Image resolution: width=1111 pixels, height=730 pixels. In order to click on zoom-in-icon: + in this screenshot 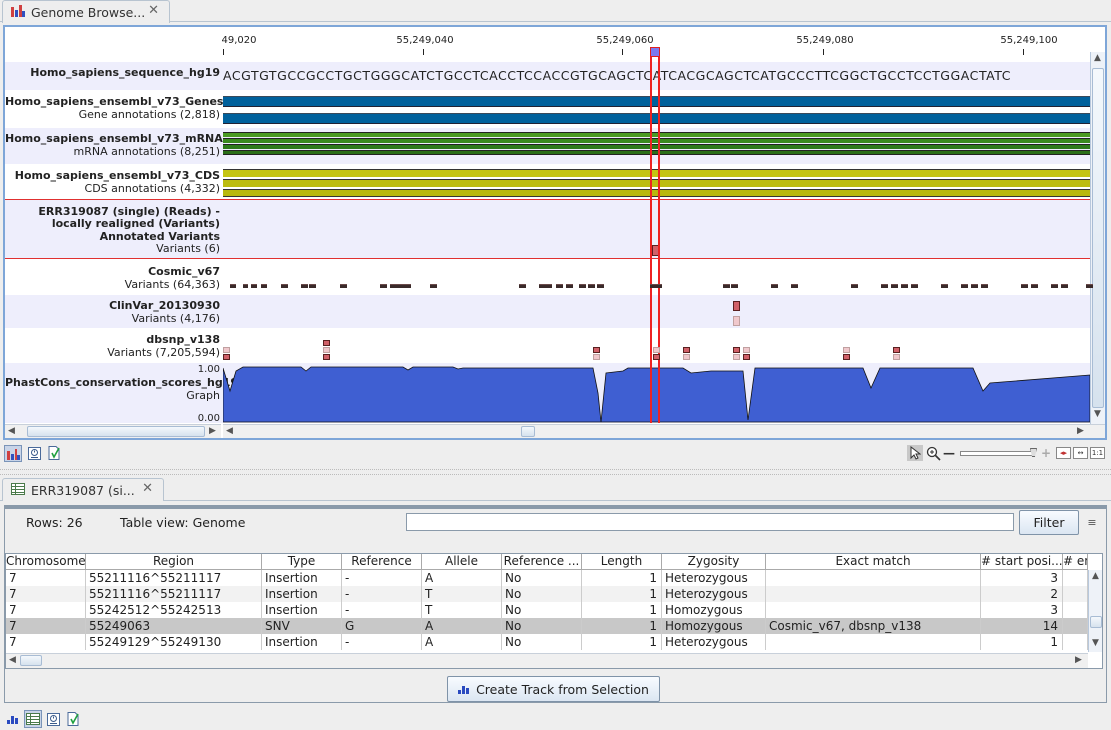, I will do `click(1046, 453)`.